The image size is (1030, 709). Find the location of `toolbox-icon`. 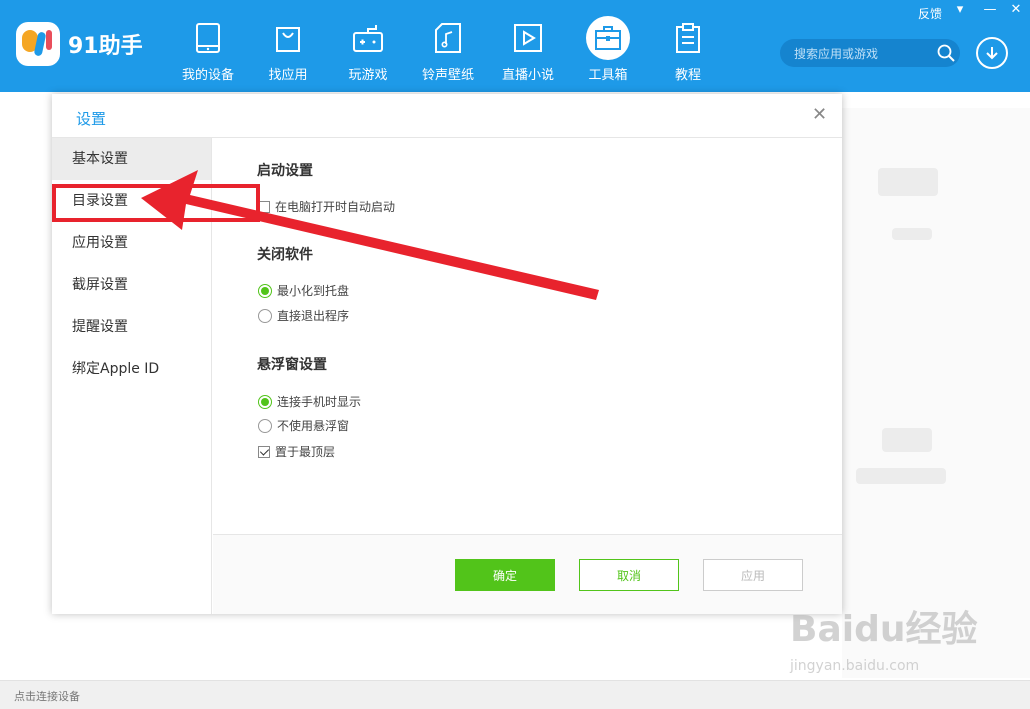

toolbox-icon is located at coordinates (608, 38).